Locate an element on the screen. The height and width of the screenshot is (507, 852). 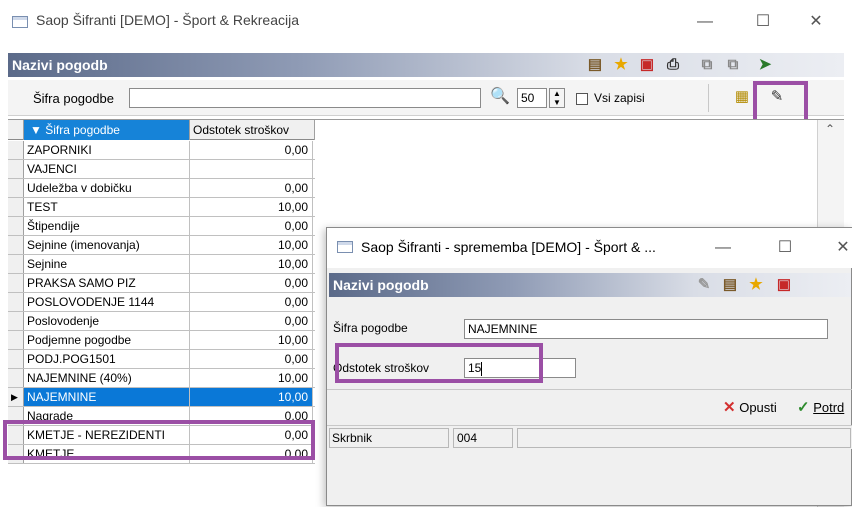
skrbnik-value: 004 is located at coordinates (483, 438).